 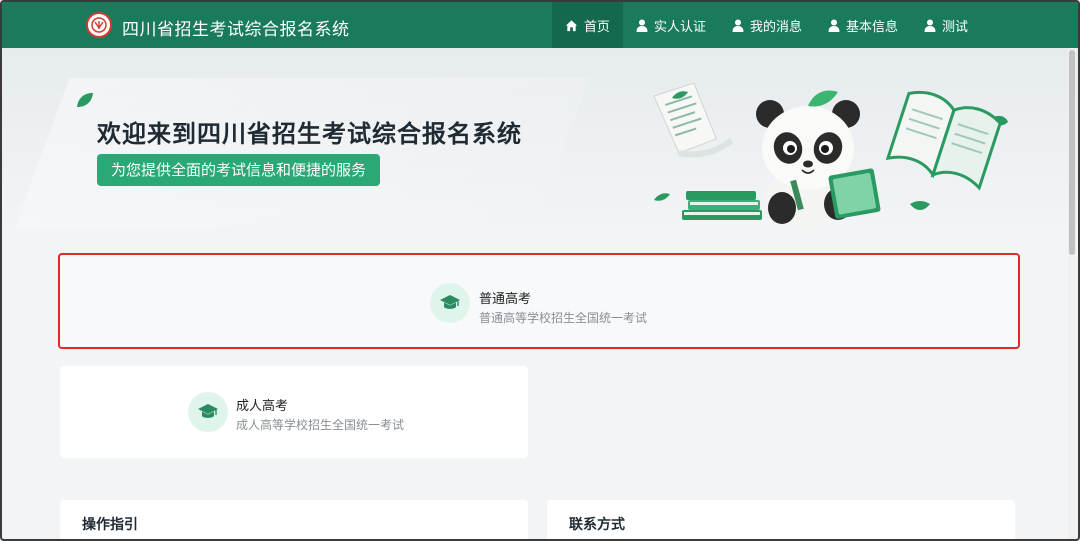 What do you see at coordinates (505, 299) in the screenshot?
I see `exam-title: 普通高考` at bounding box center [505, 299].